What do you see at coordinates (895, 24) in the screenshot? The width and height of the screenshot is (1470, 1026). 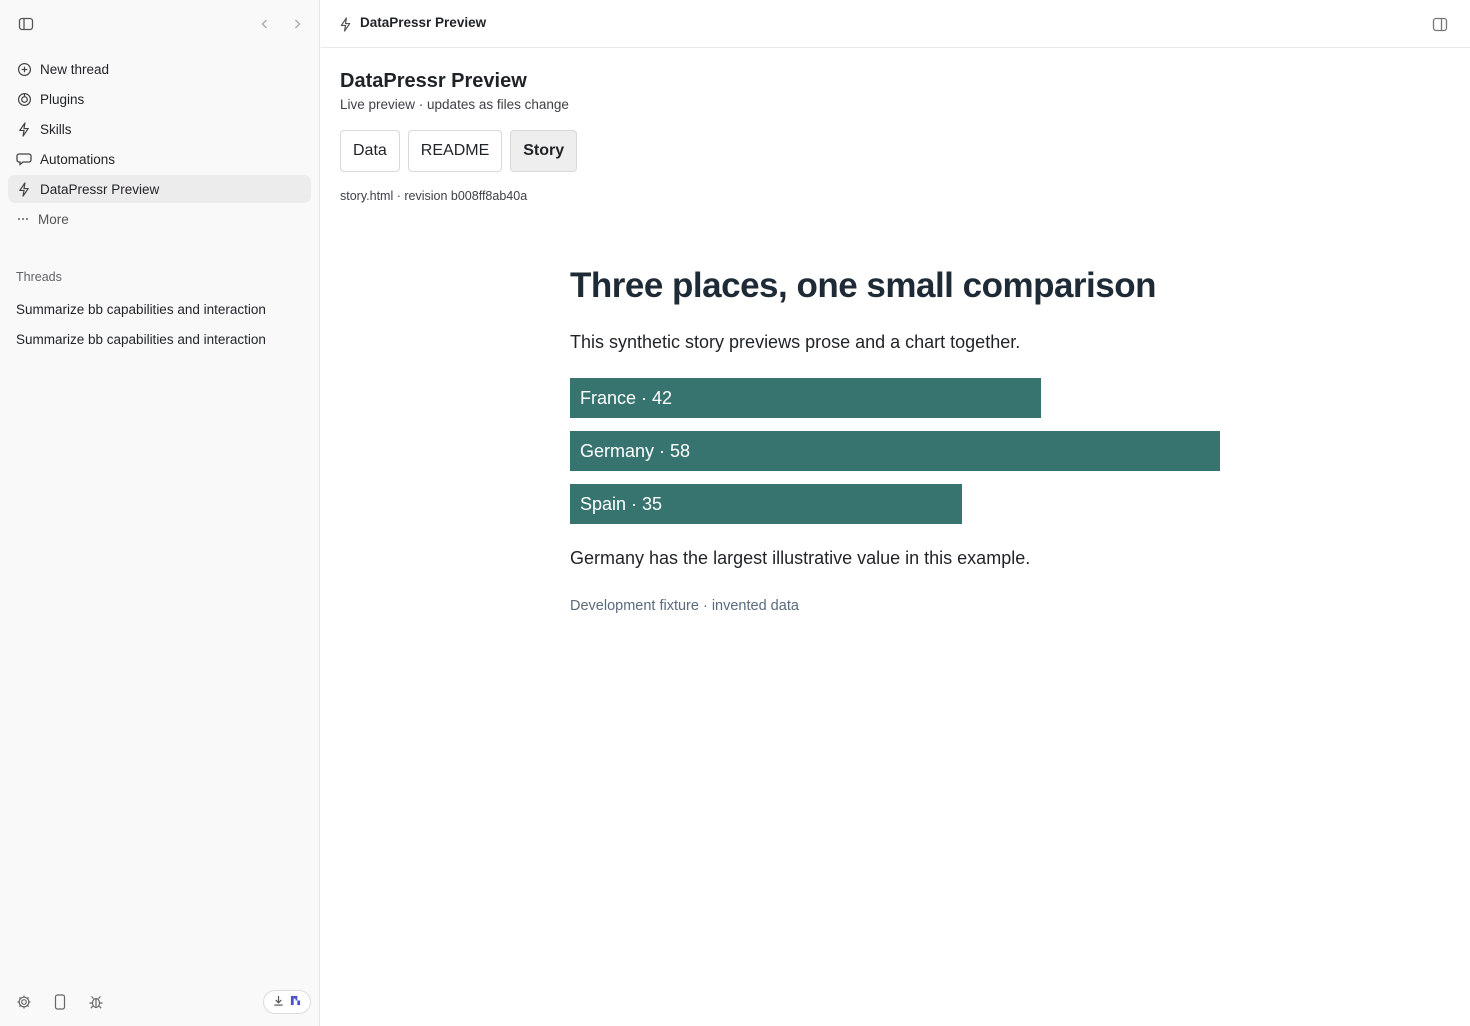 I see `top-bar: DataPressr Preview` at bounding box center [895, 24].